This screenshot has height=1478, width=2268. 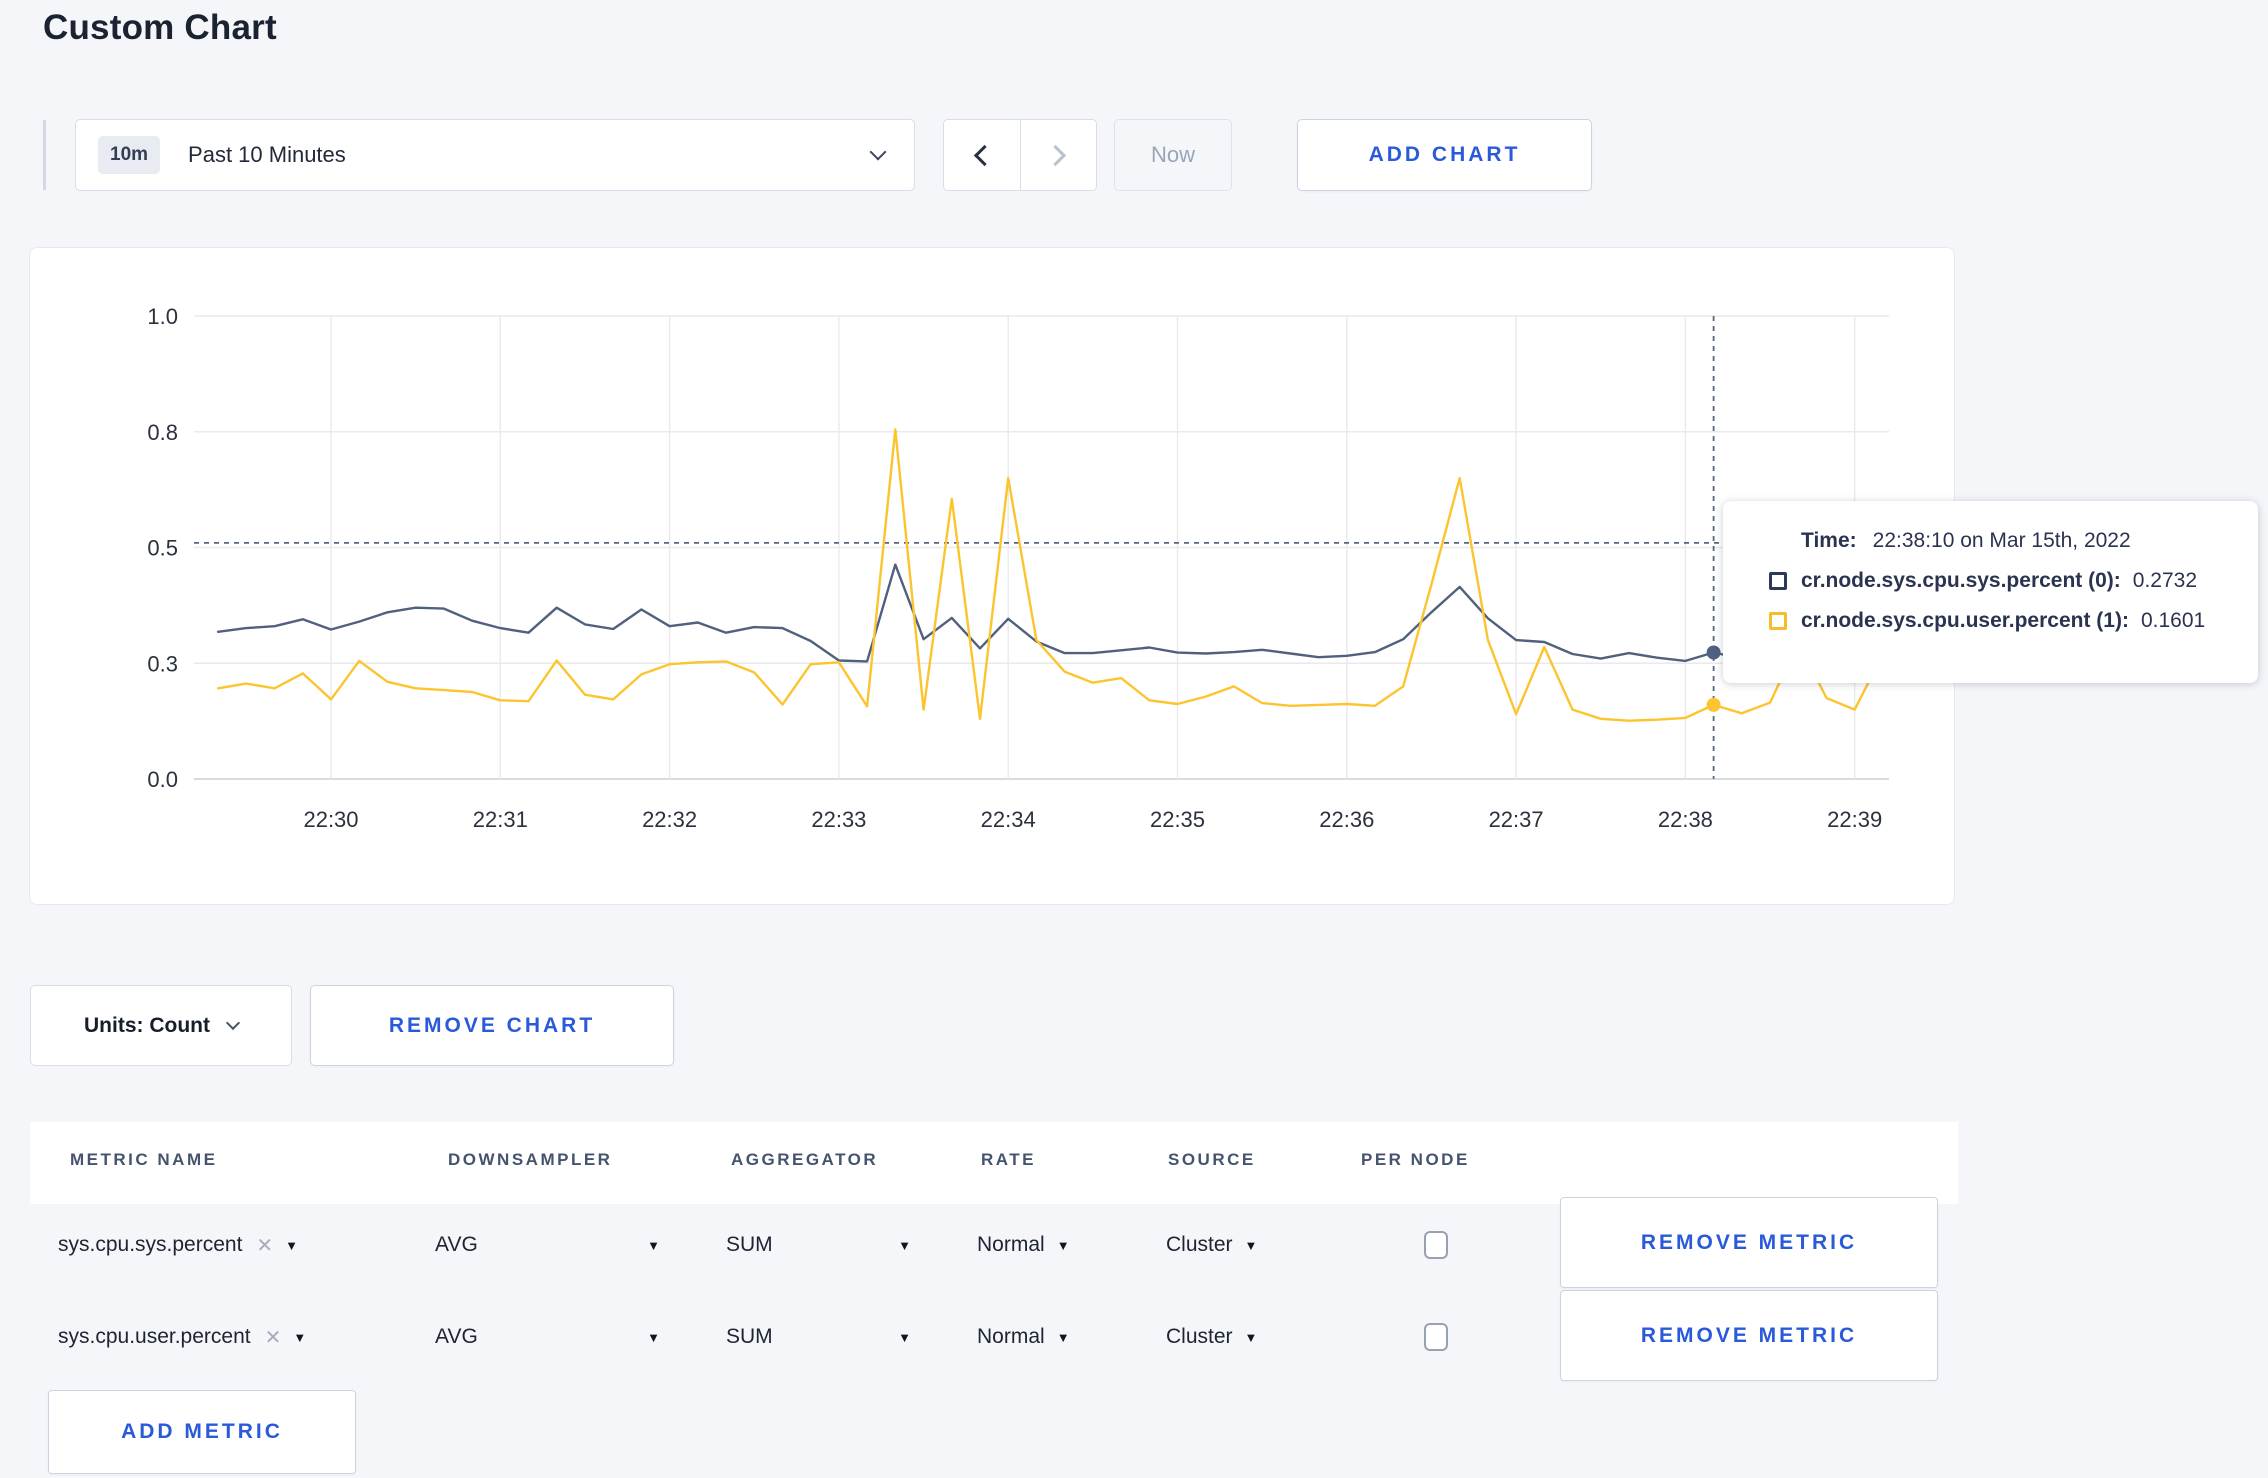 I want to click on remove-chart-button: REMOVE CHART, so click(x=492, y=1025).